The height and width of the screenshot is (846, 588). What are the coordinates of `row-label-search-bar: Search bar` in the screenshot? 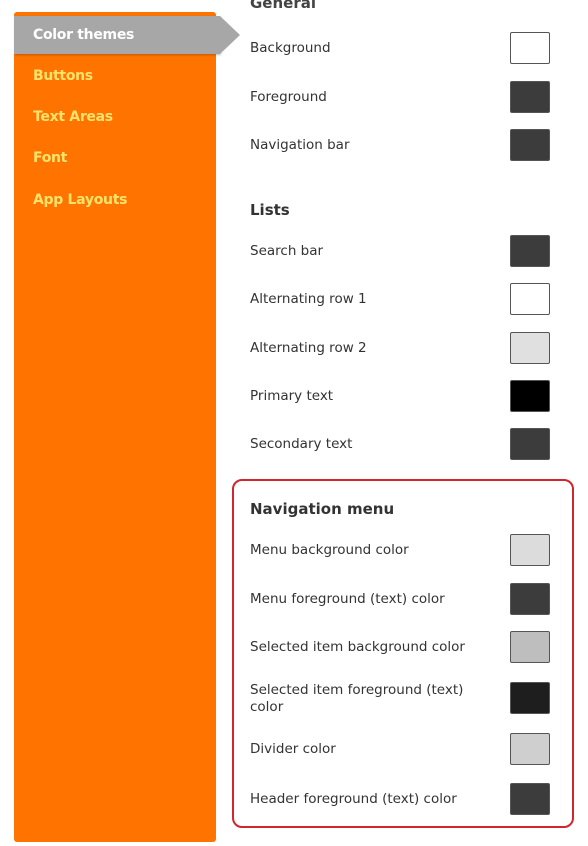 It's located at (287, 251).